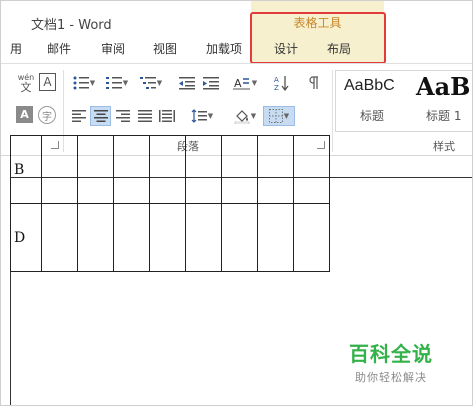 The width and height of the screenshot is (473, 406). I want to click on character-border-button: A, so click(47, 82).